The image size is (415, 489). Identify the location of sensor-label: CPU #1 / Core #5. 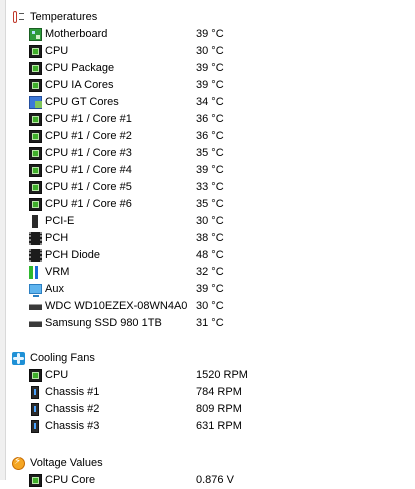
(88, 187).